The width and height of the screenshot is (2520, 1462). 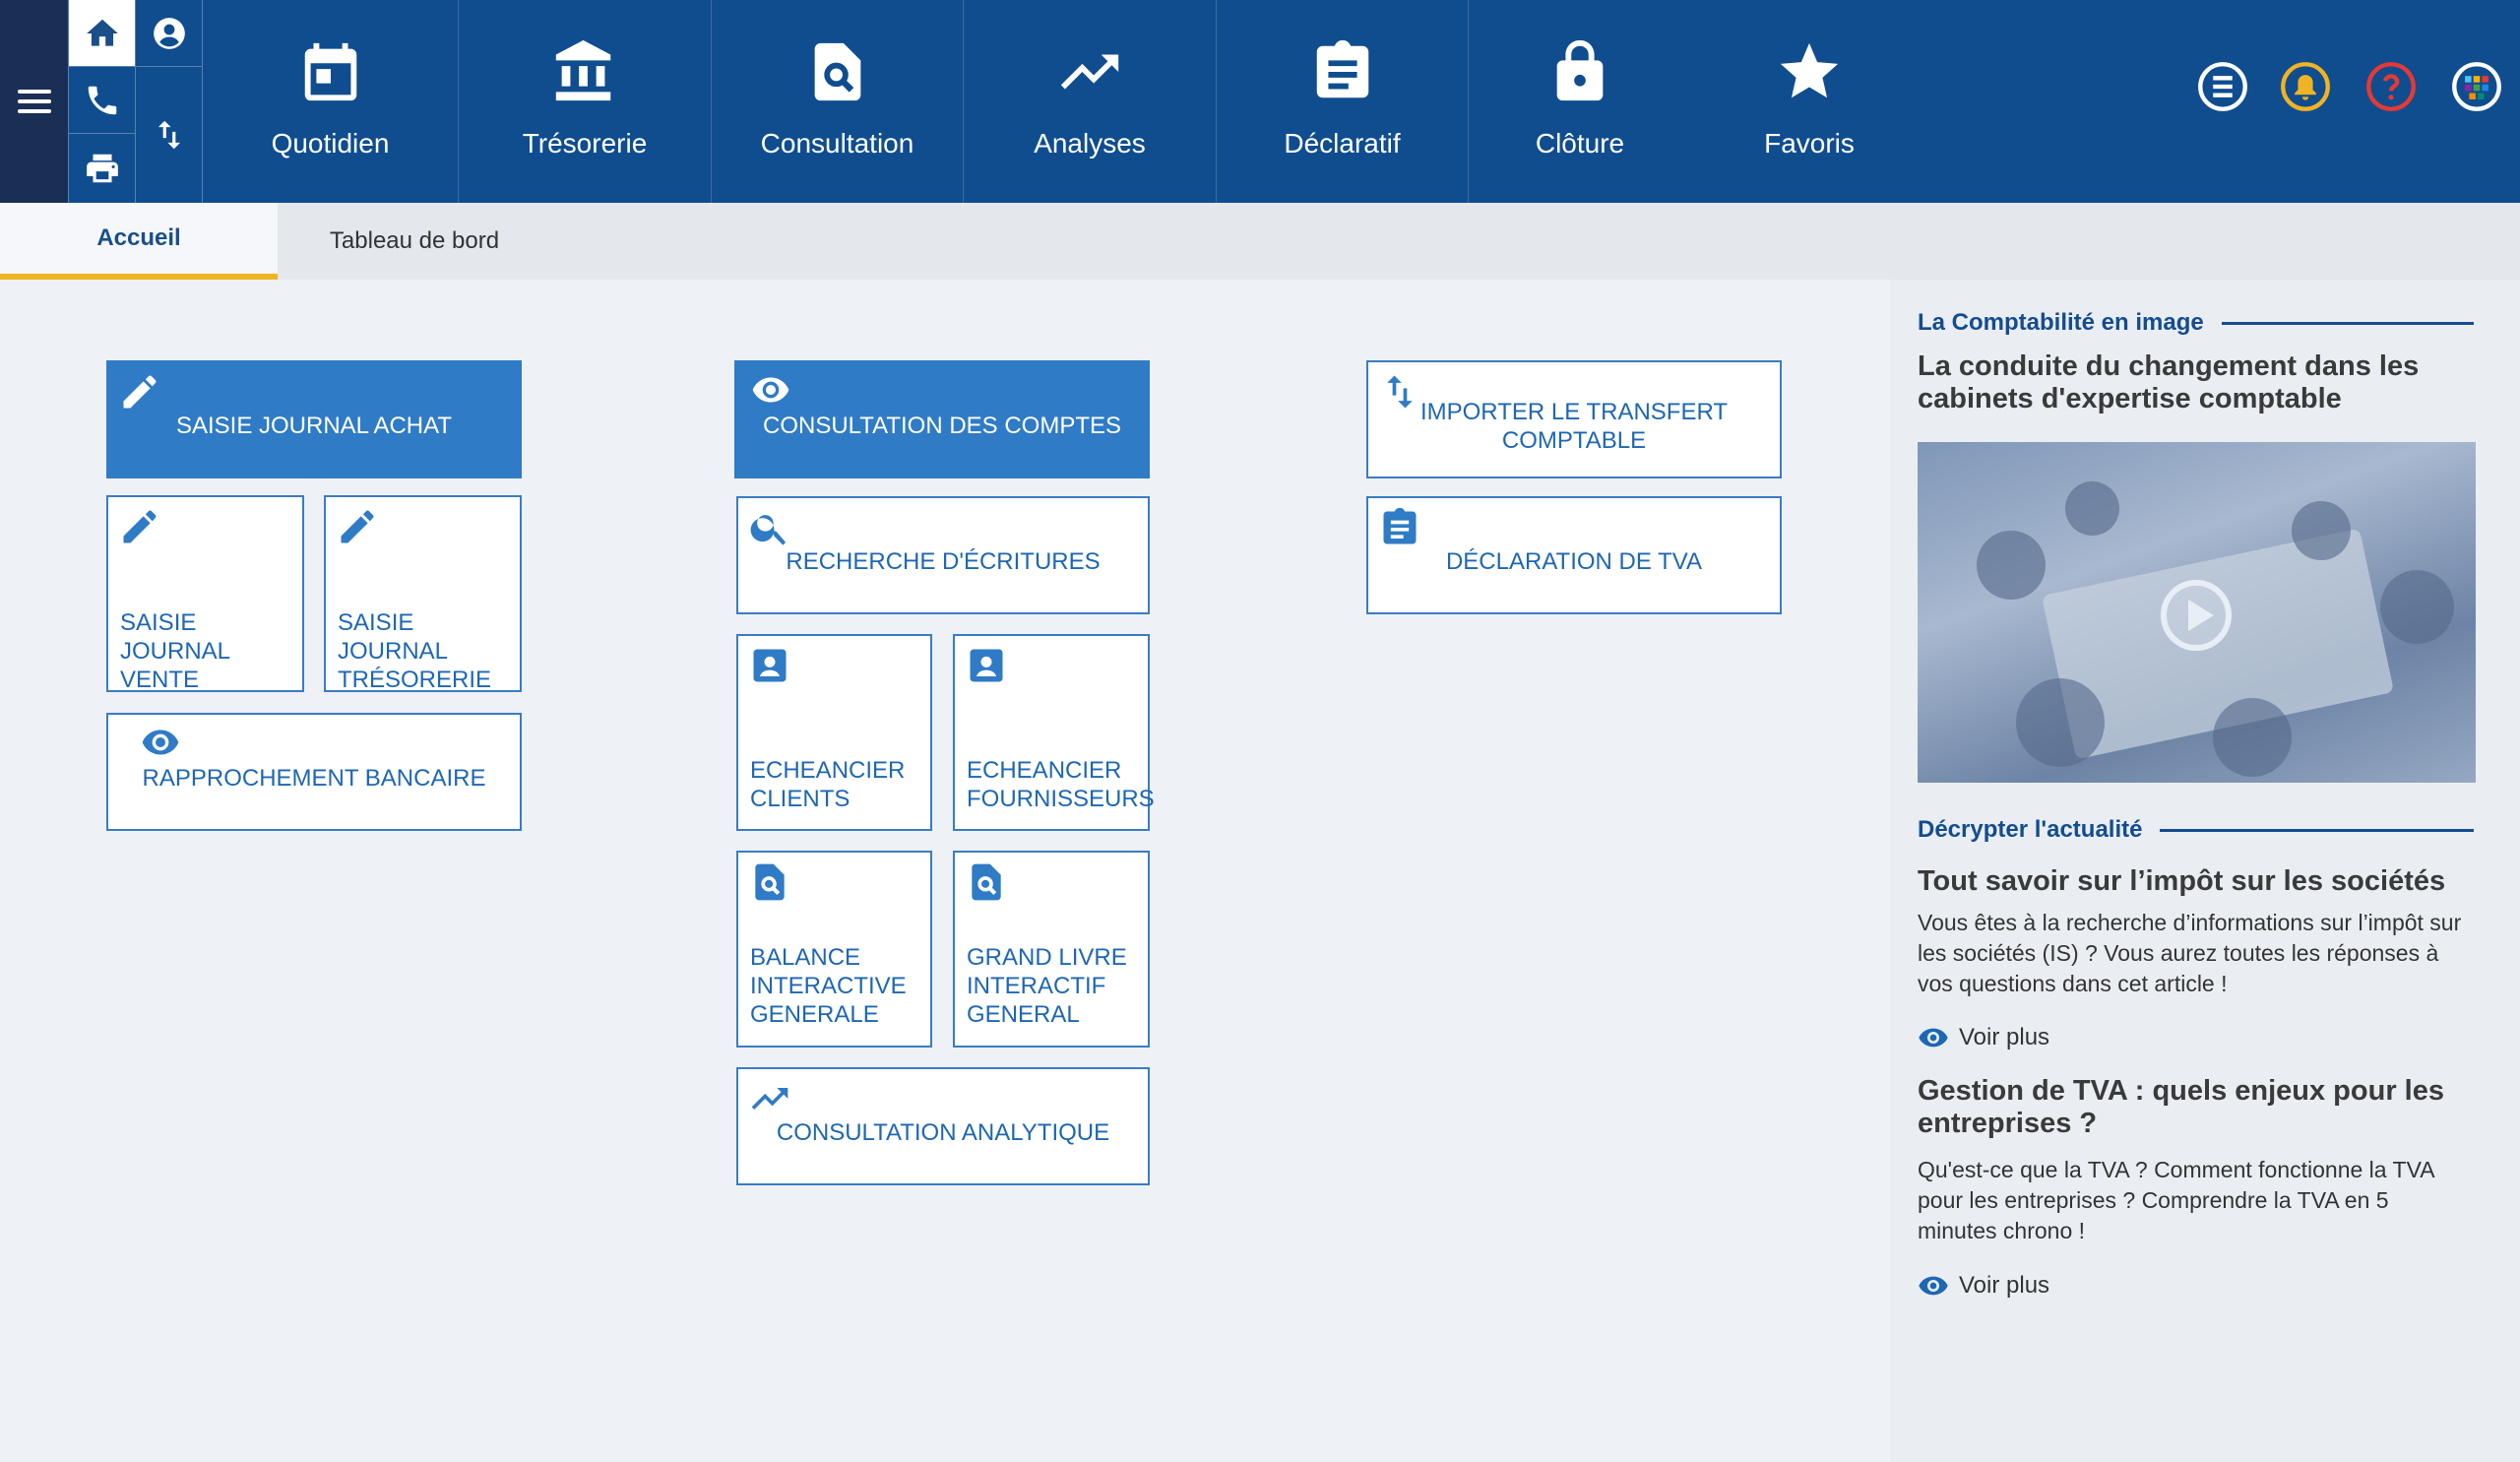 What do you see at coordinates (1260, 241) in the screenshot?
I see `tab-bar: Accueil Tableau de bord` at bounding box center [1260, 241].